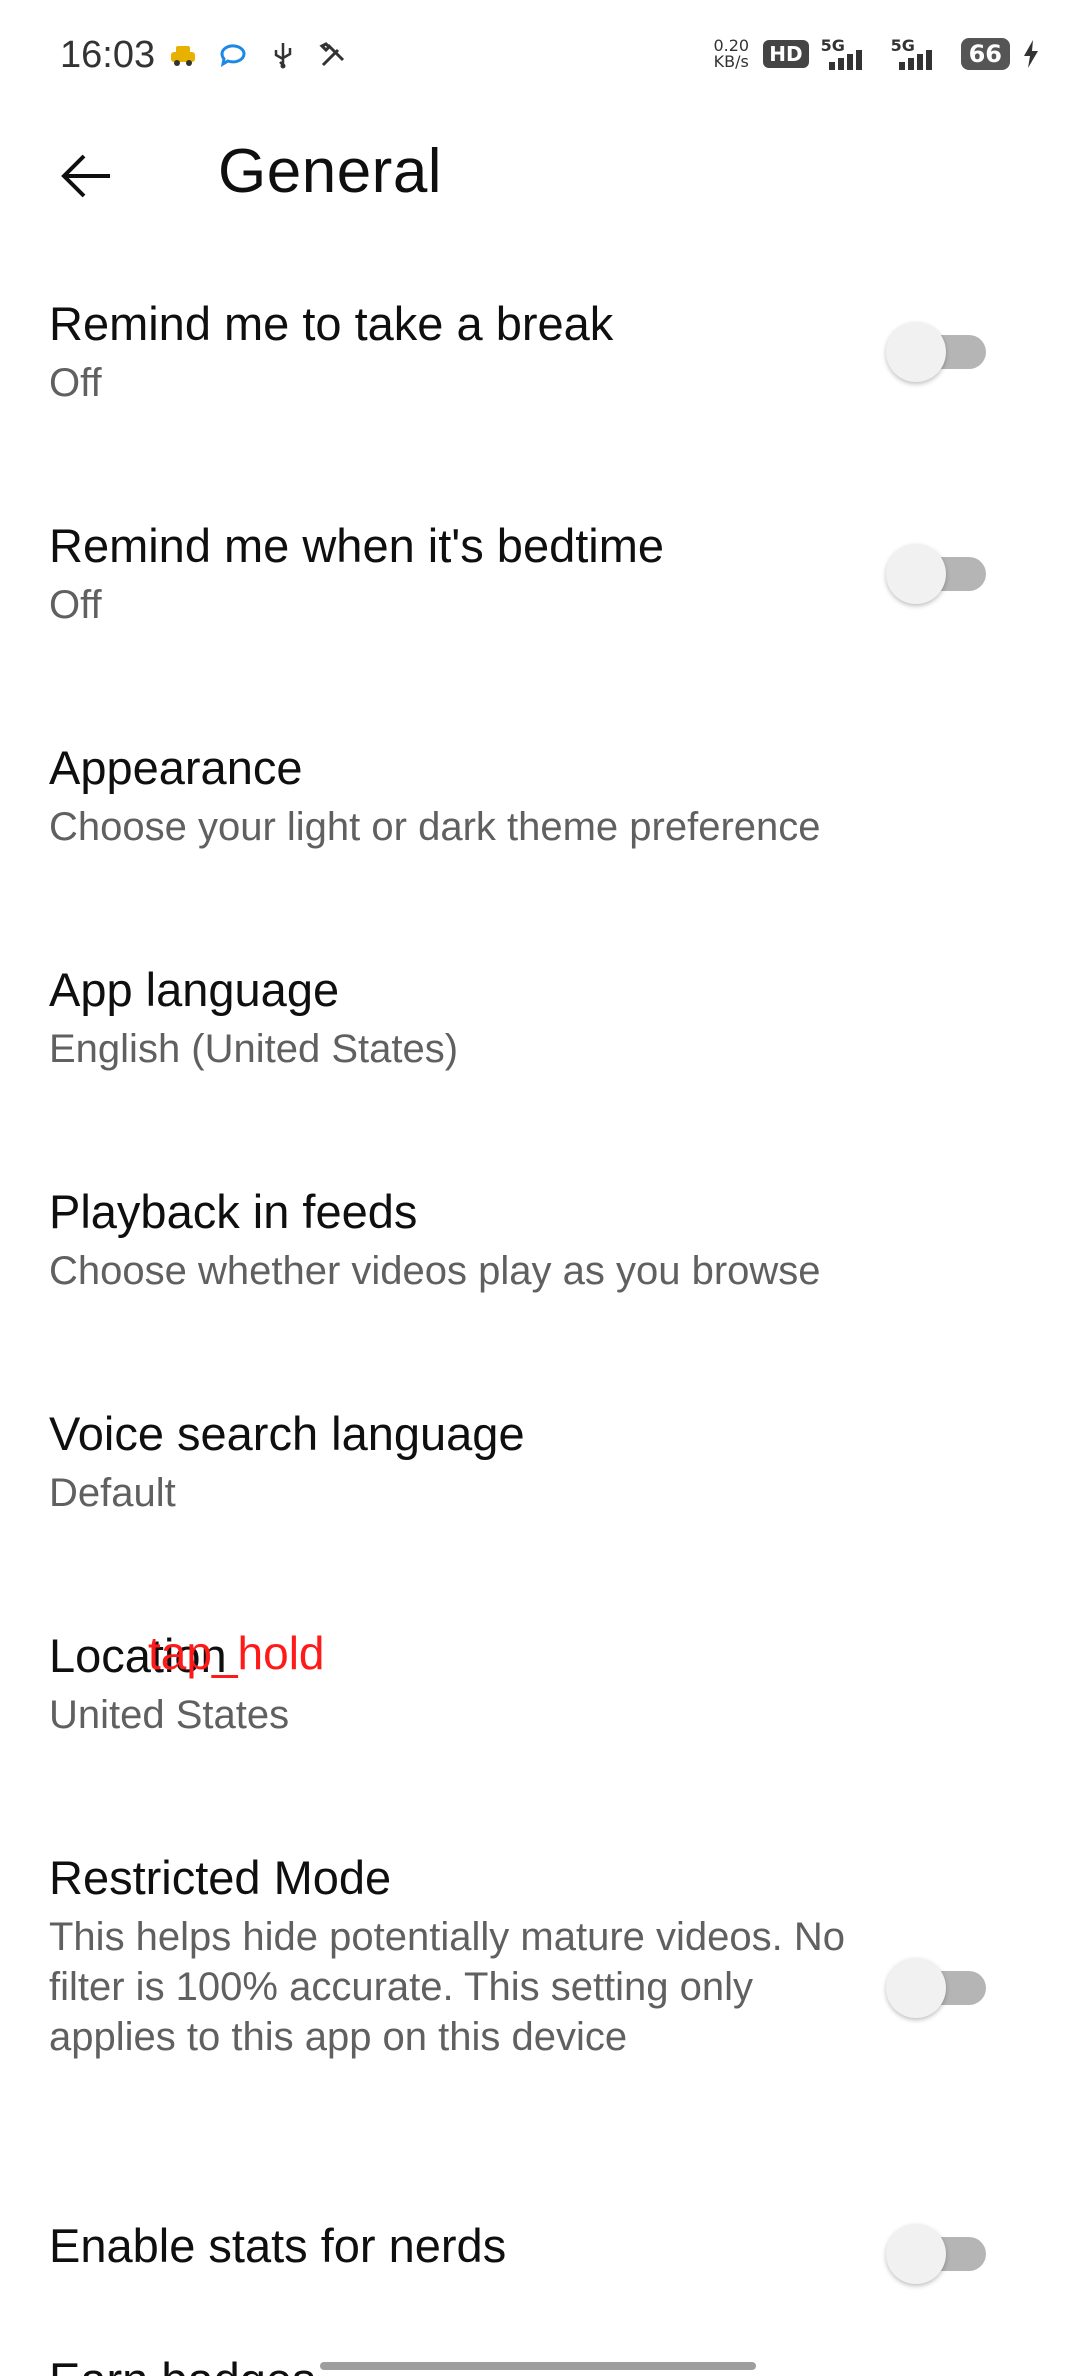  I want to click on signal-sim2-icon: 5G, so click(920, 54).